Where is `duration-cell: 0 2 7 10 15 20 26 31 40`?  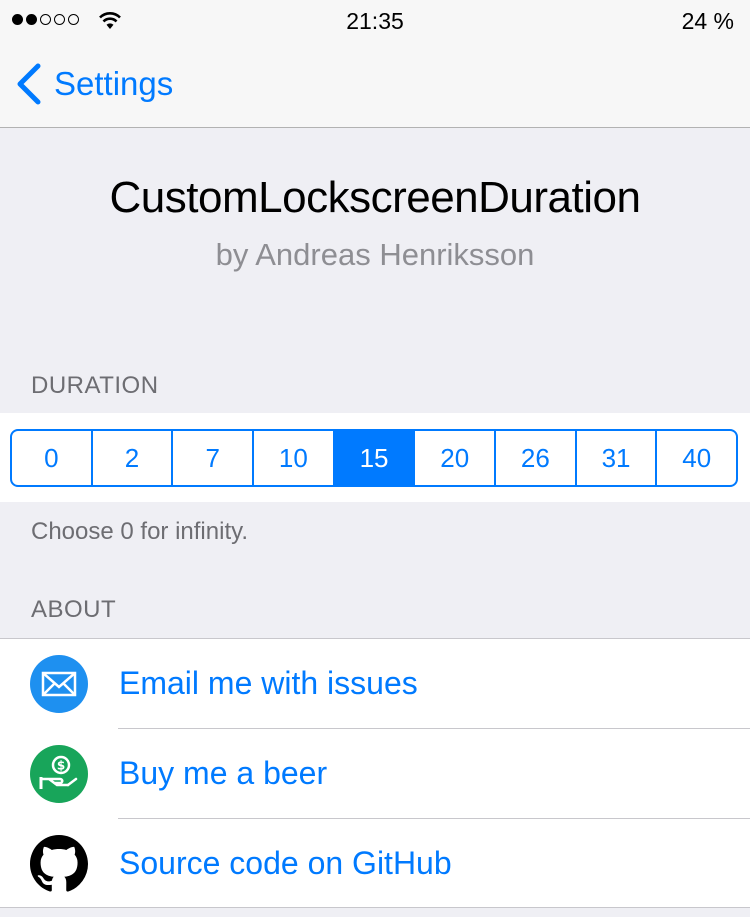
duration-cell: 0 2 7 10 15 20 26 31 40 is located at coordinates (375, 457).